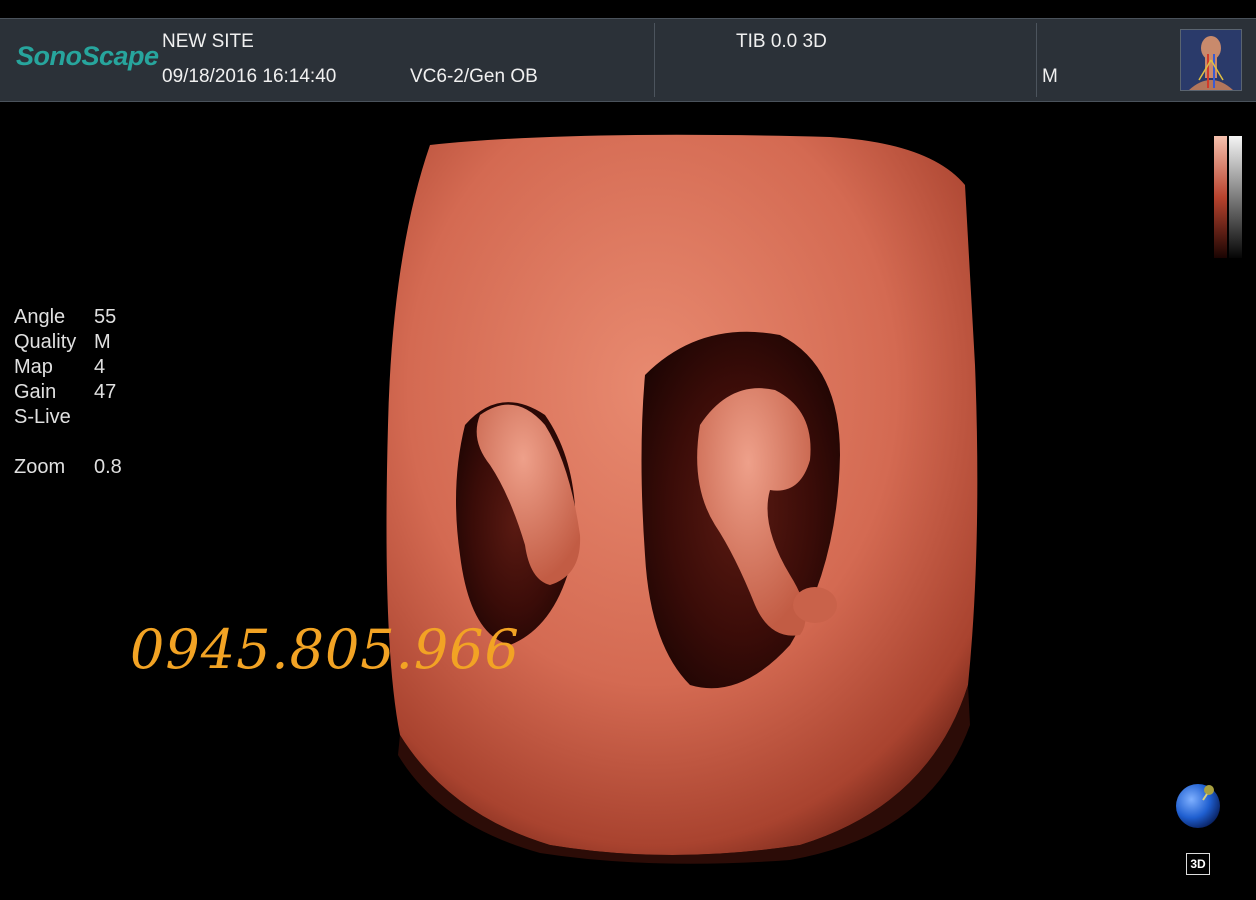  Describe the element at coordinates (33, 367) in the screenshot. I see `param-label: Map` at that location.